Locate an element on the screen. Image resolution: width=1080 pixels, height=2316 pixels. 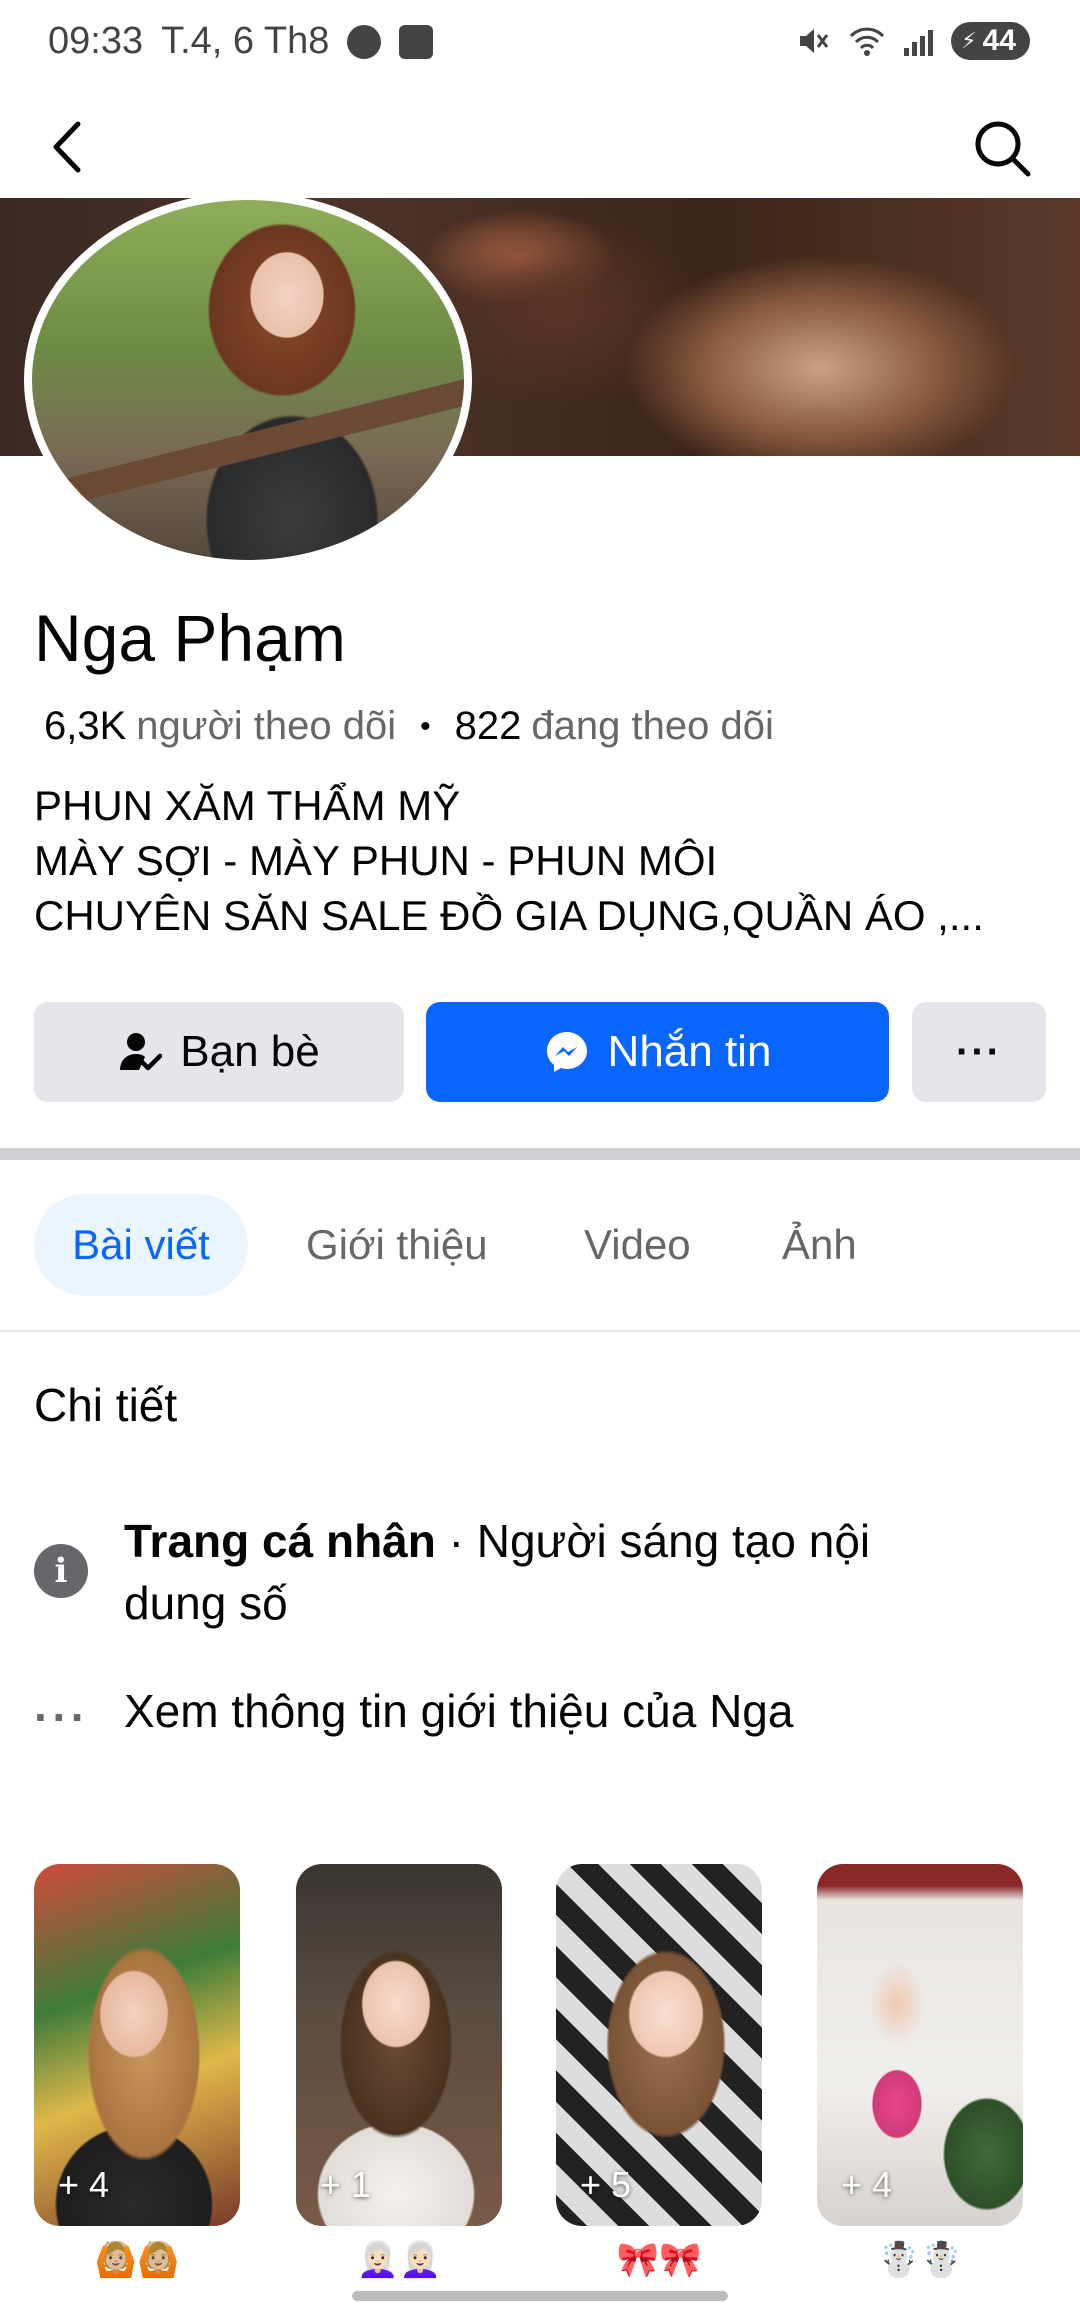
story-highlight: + 5 is located at coordinates (659, 2045).